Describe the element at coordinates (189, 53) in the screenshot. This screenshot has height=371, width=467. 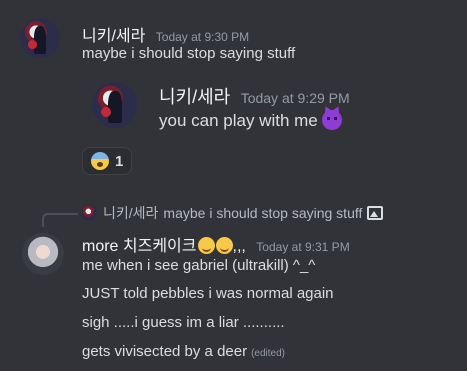
I see `message-content: maybe i should stop saying stuff` at that location.